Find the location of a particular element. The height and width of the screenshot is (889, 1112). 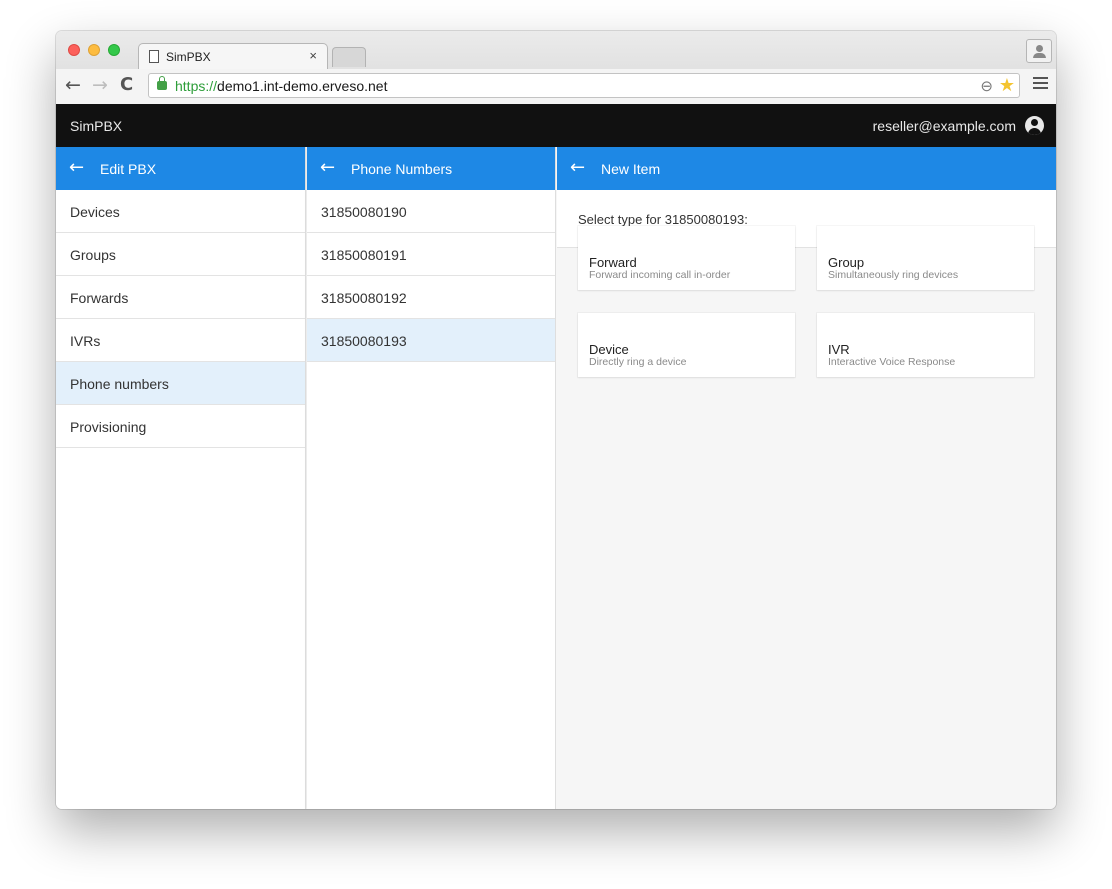

lock-icon is located at coordinates (162, 83).